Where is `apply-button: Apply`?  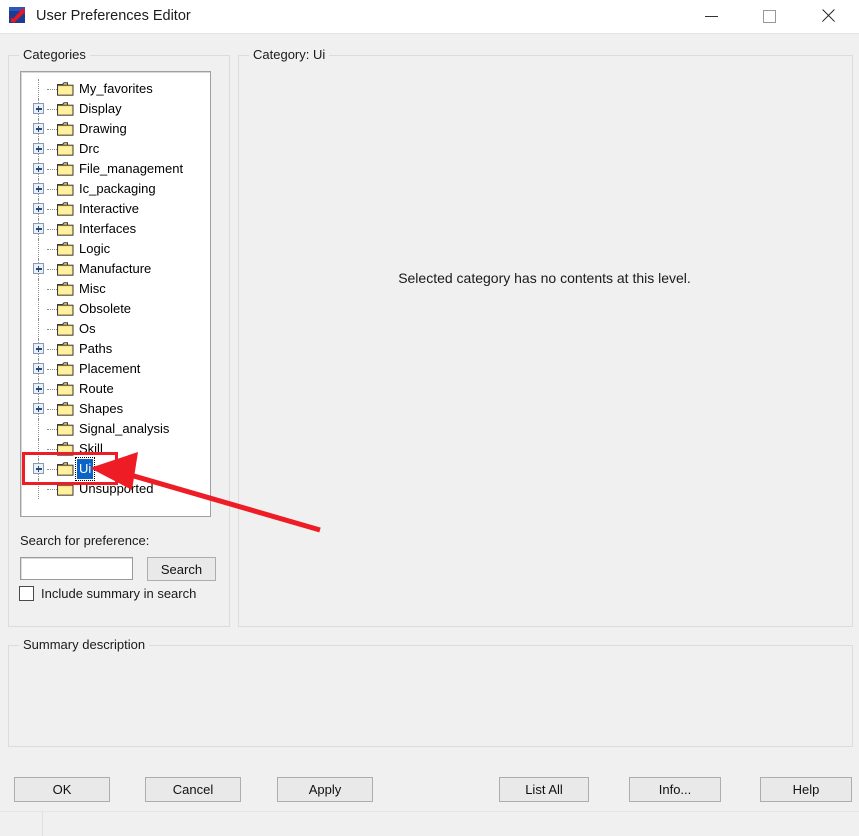
apply-button: Apply is located at coordinates (325, 789).